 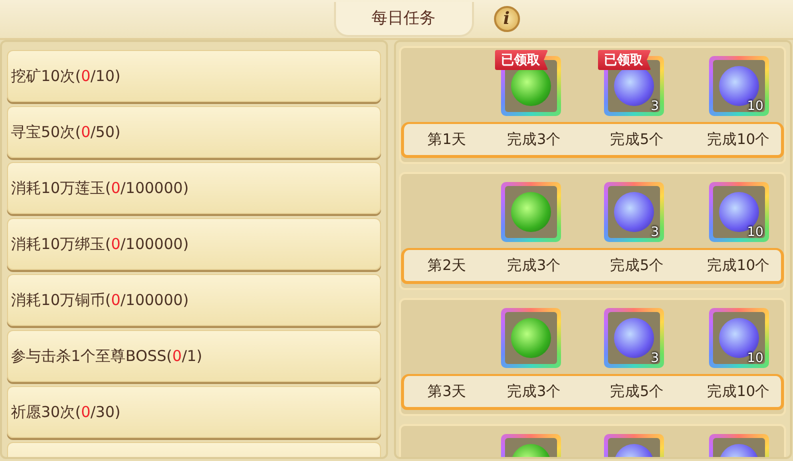 What do you see at coordinates (447, 140) in the screenshot?
I see `day-label: 第1天` at bounding box center [447, 140].